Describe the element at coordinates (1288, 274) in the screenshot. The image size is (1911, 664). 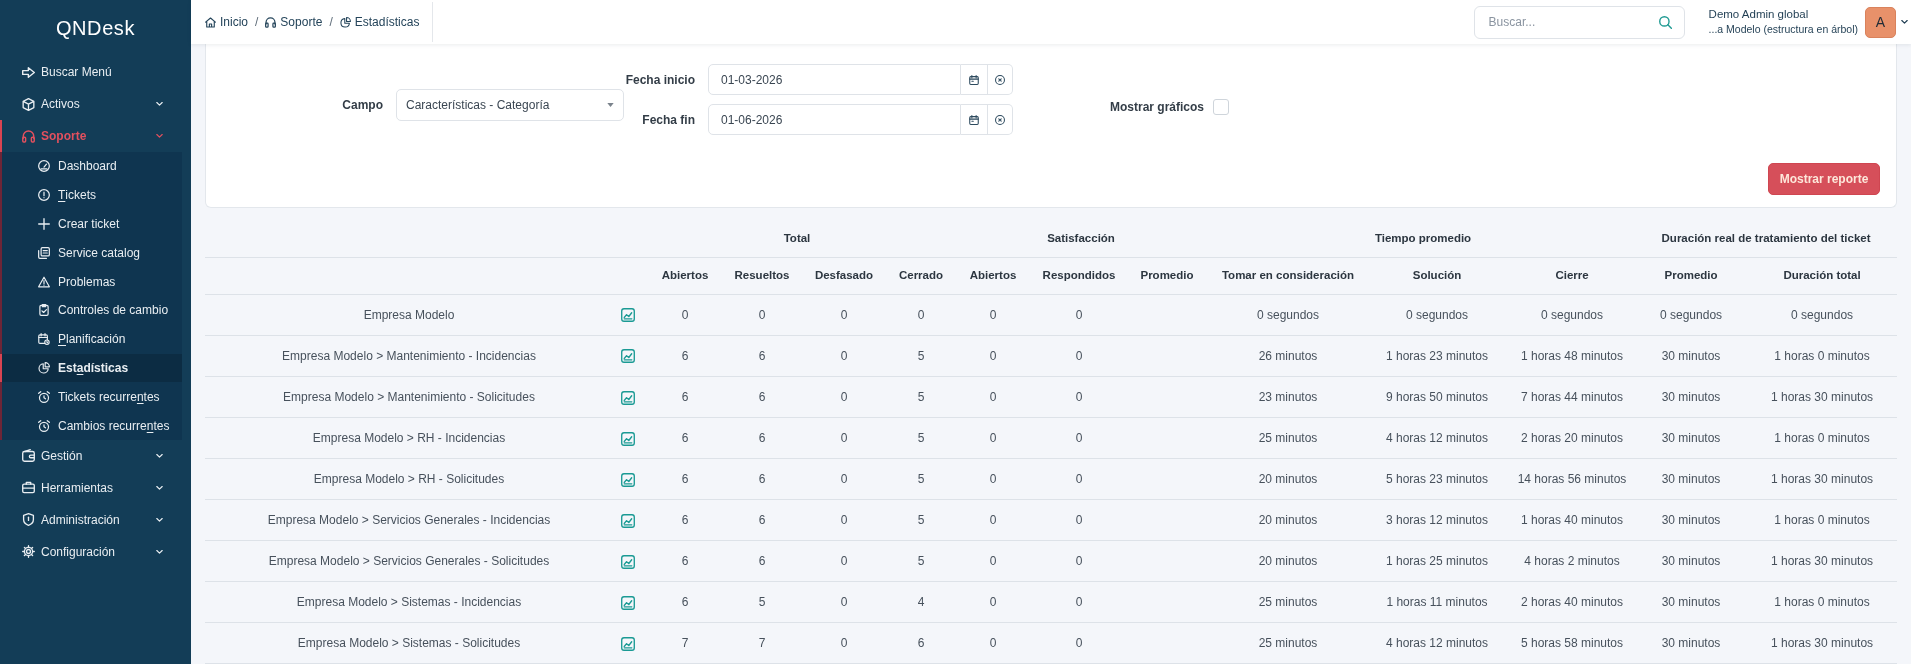
I see `column-header: Tomar en consideración` at that location.